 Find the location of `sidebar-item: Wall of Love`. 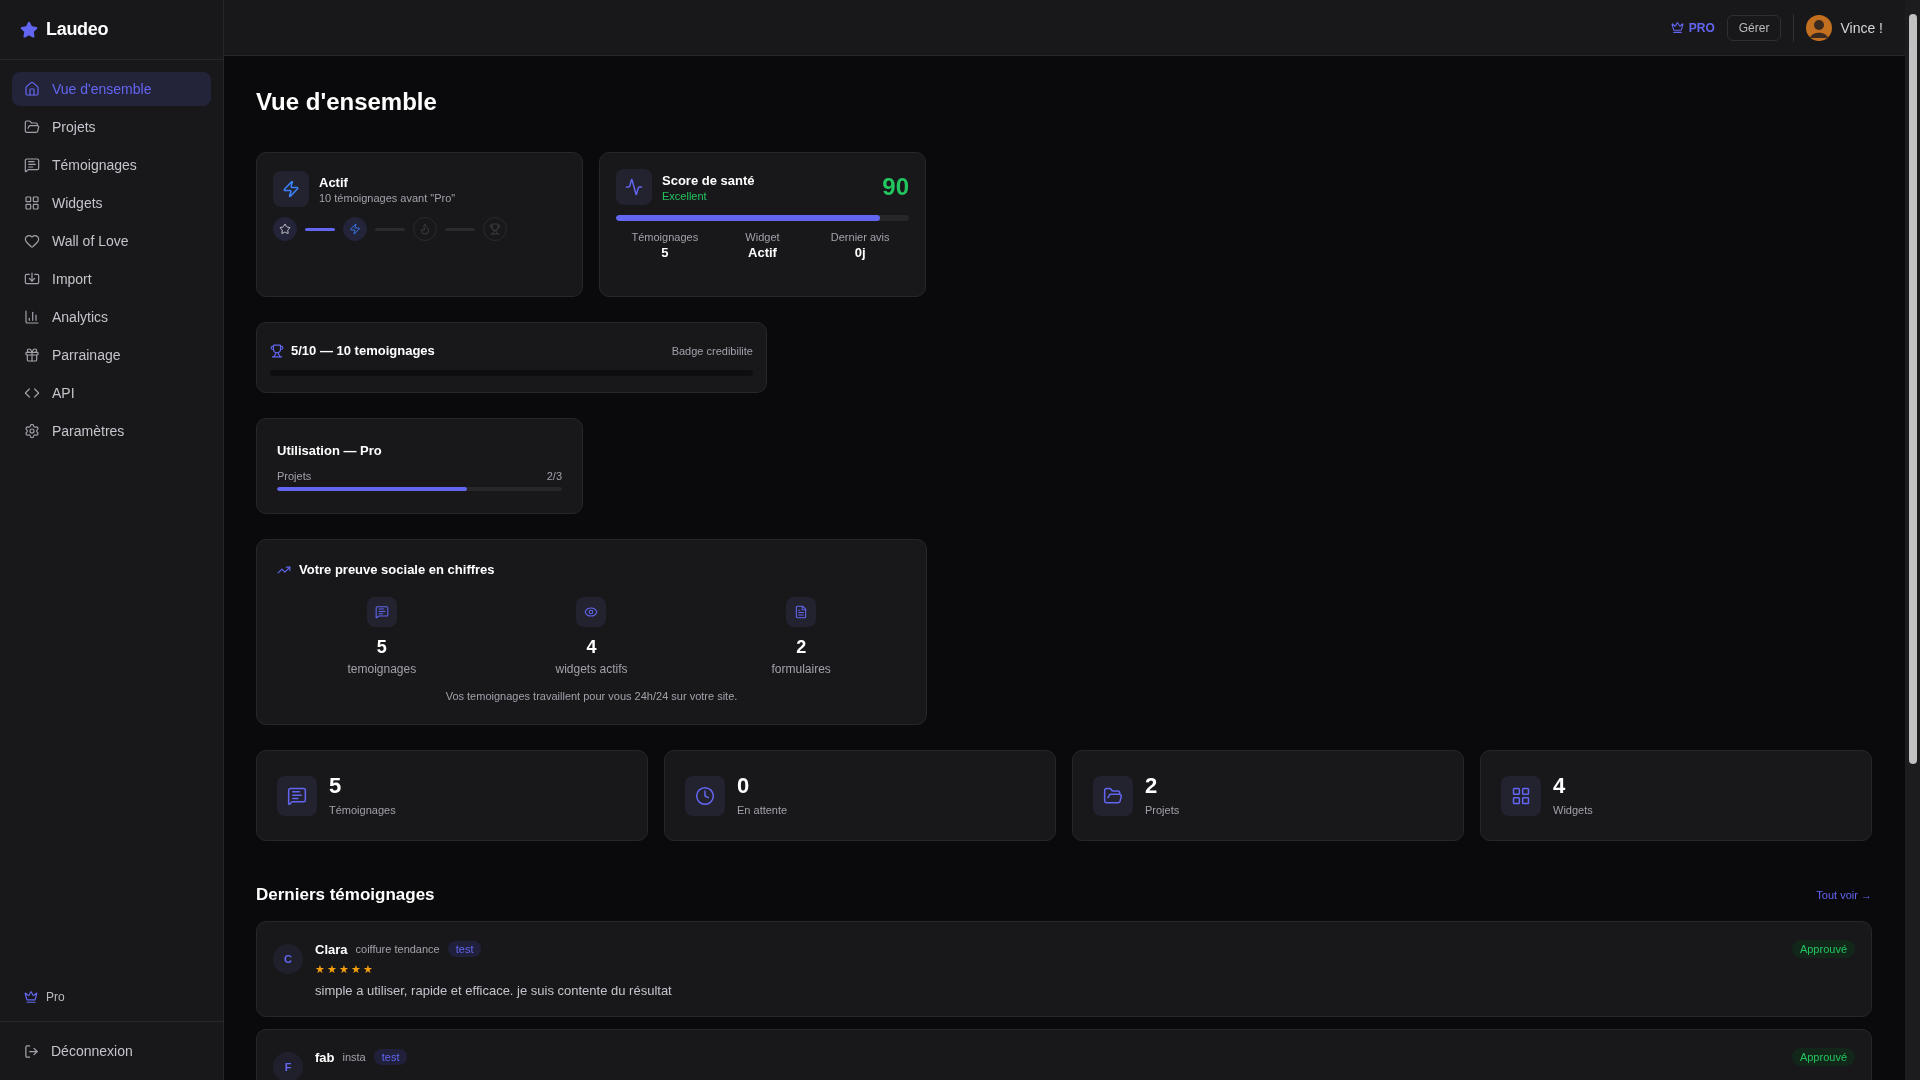

sidebar-item: Wall of Love is located at coordinates (111, 241).